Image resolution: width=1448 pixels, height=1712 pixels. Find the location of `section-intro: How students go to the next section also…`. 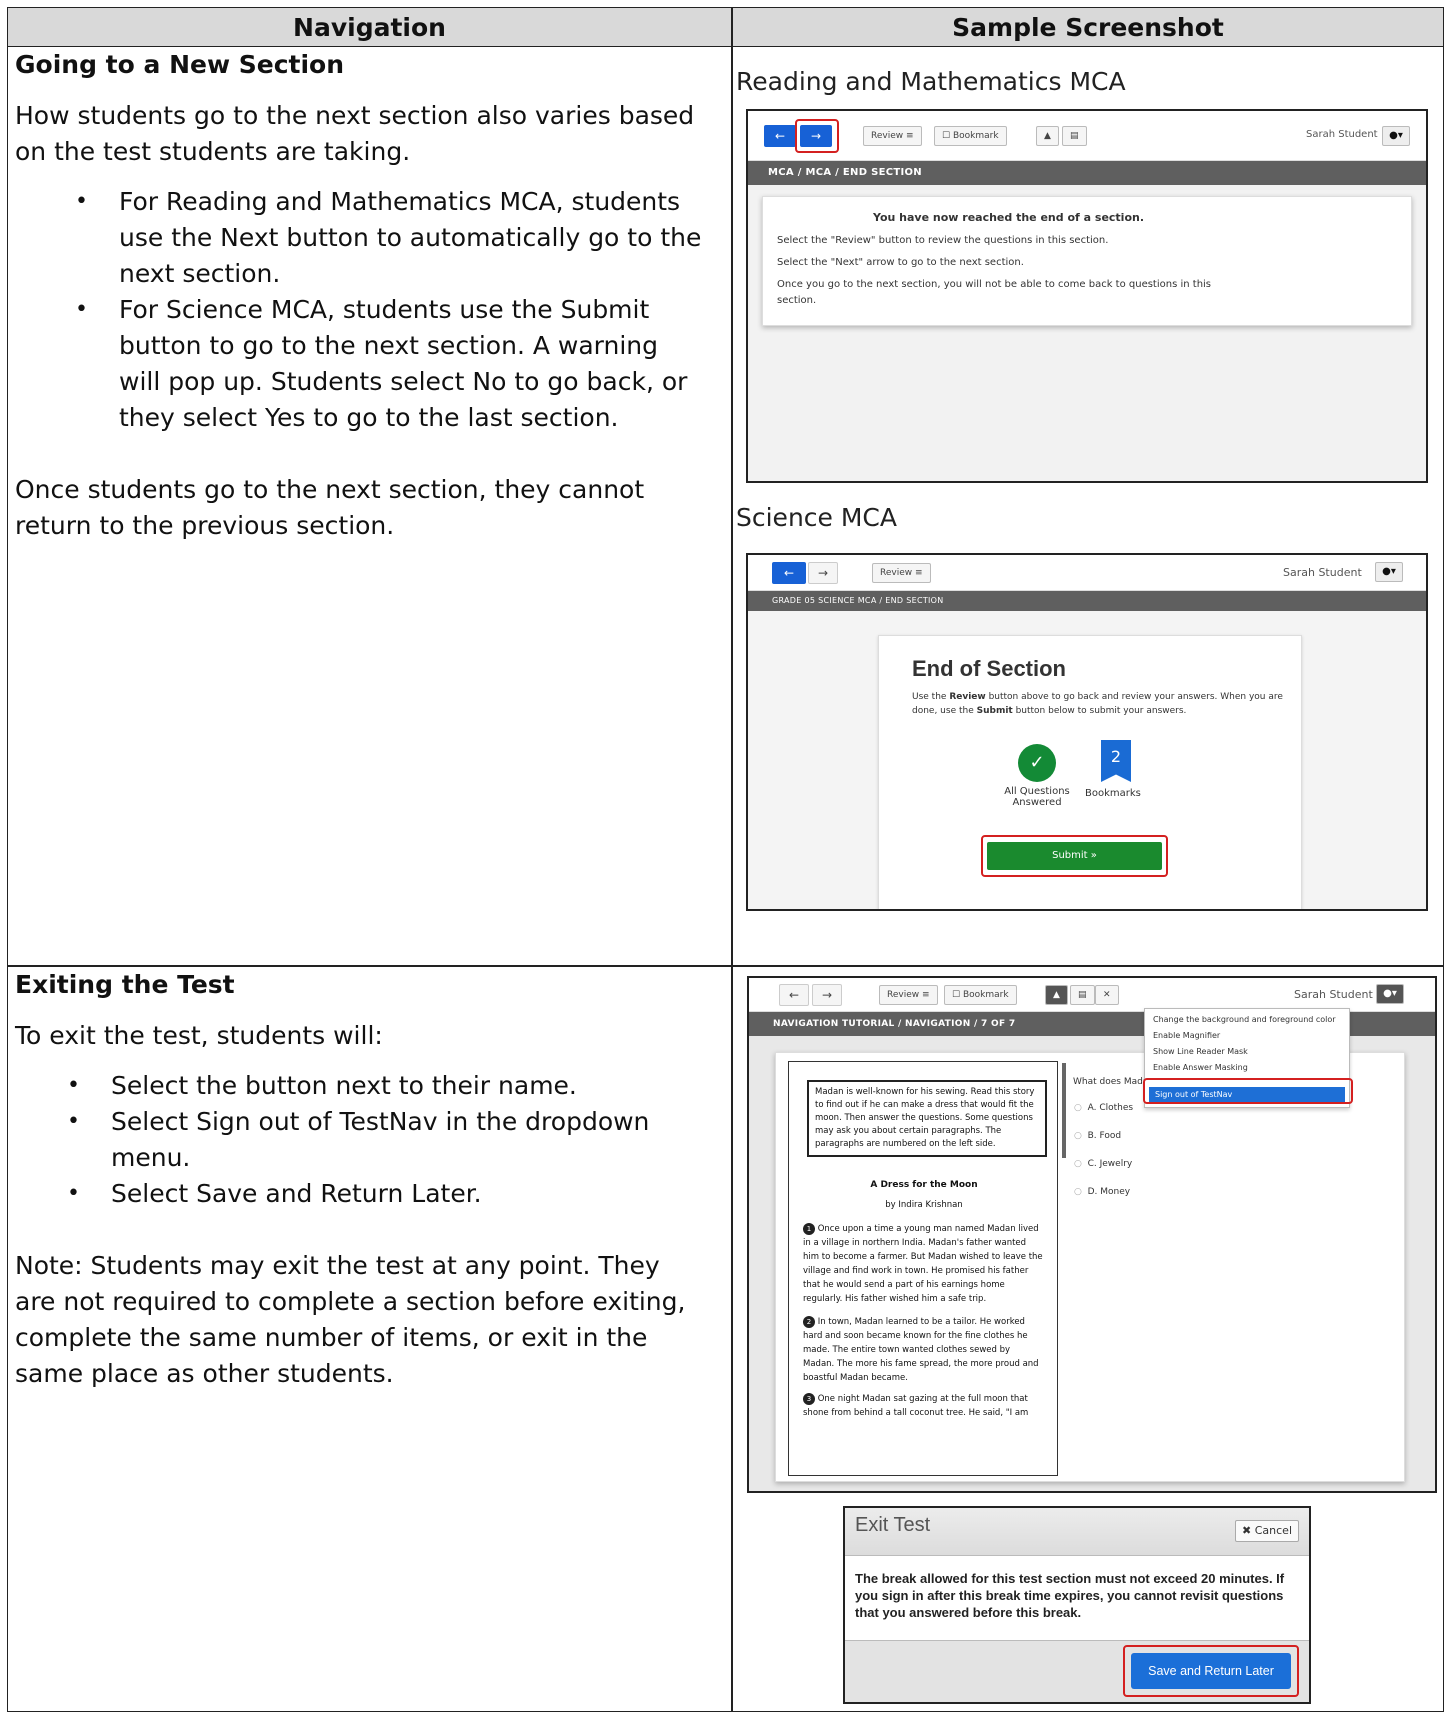

section-intro: How students go to the next section also… is located at coordinates (355, 133).